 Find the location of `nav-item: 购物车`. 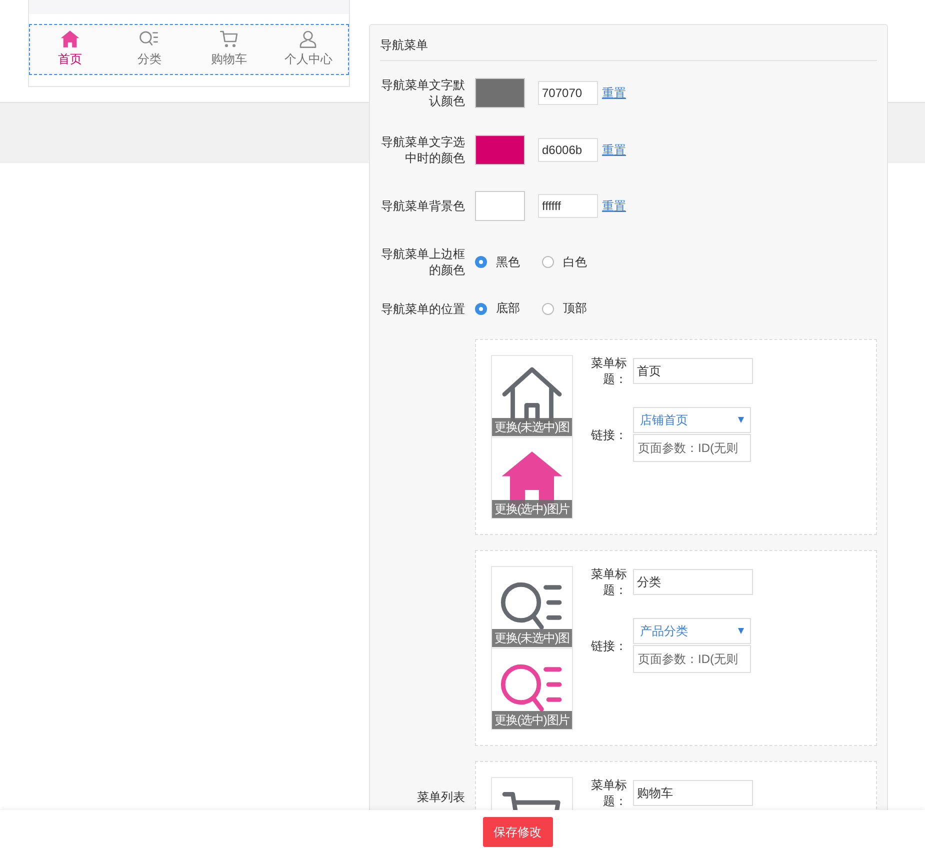

nav-item: 购物车 is located at coordinates (228, 49).